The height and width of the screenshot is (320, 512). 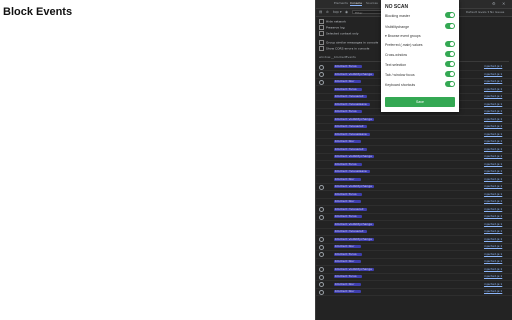 What do you see at coordinates (38, 12) in the screenshot?
I see `page-title: Block Events` at bounding box center [38, 12].